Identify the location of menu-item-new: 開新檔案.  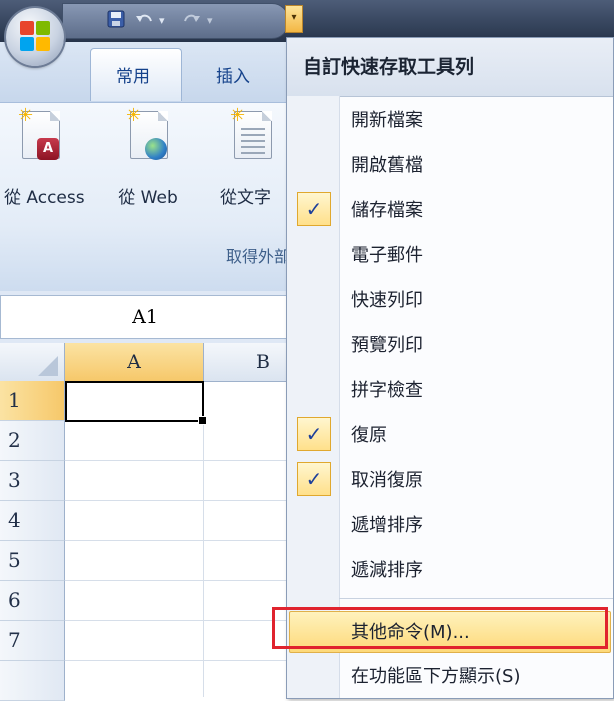
(450, 119).